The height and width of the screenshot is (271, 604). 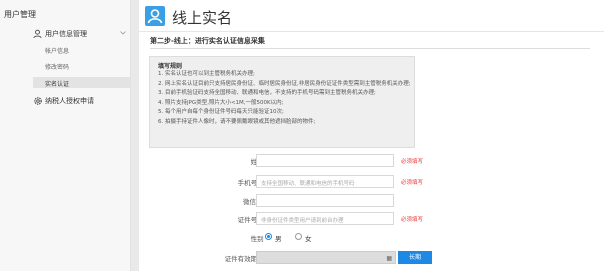 I want to click on form-row-wechat: 微信号码, so click(x=371, y=201).